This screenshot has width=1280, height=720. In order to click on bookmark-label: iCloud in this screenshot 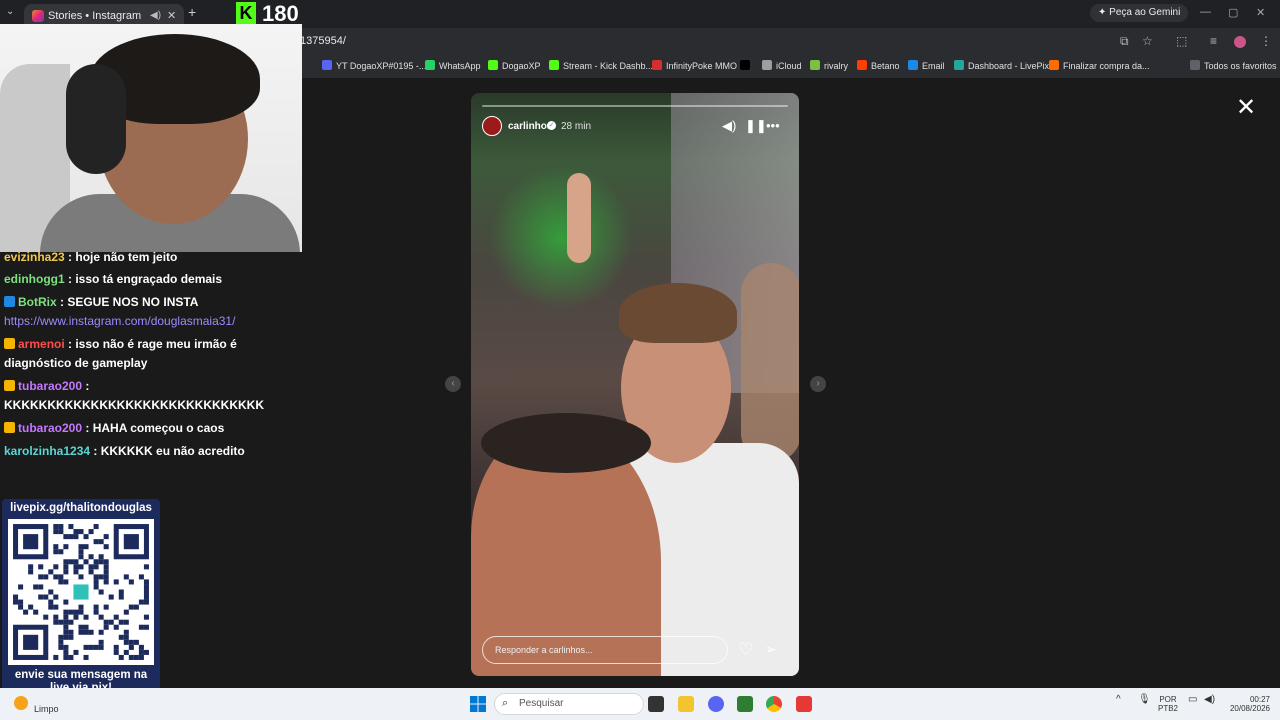, I will do `click(789, 66)`.